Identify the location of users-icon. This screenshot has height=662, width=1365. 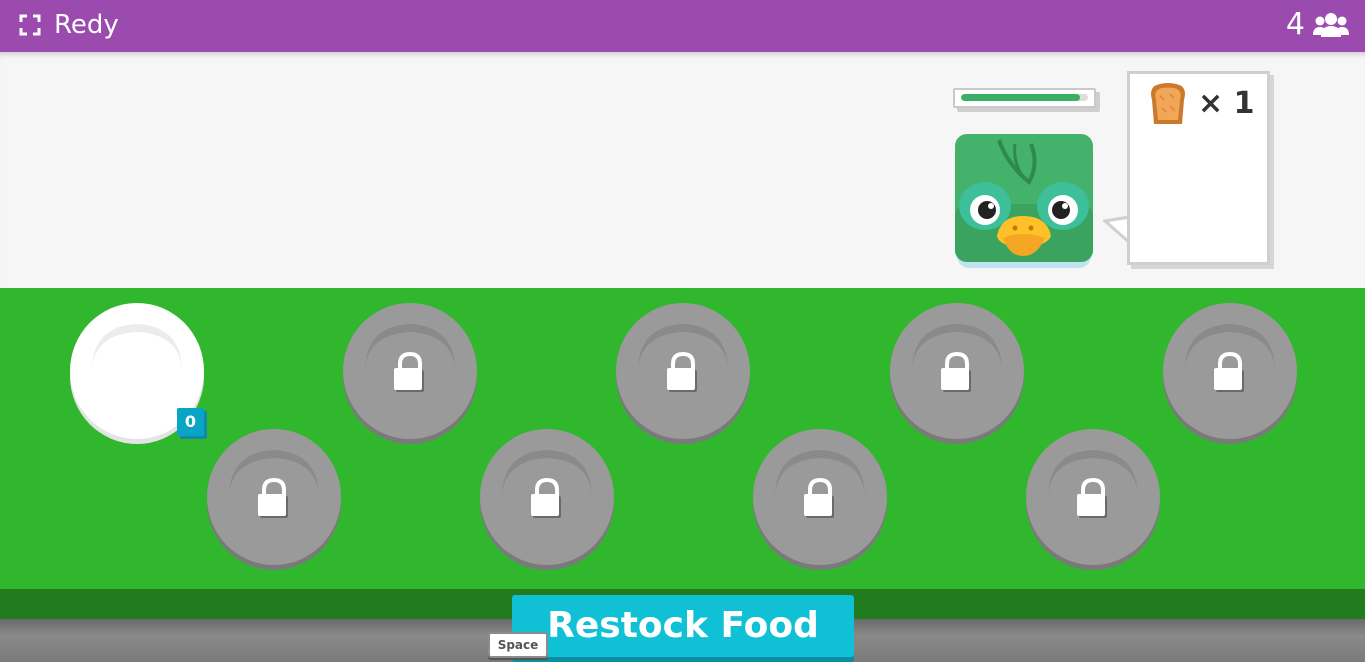
(1331, 25).